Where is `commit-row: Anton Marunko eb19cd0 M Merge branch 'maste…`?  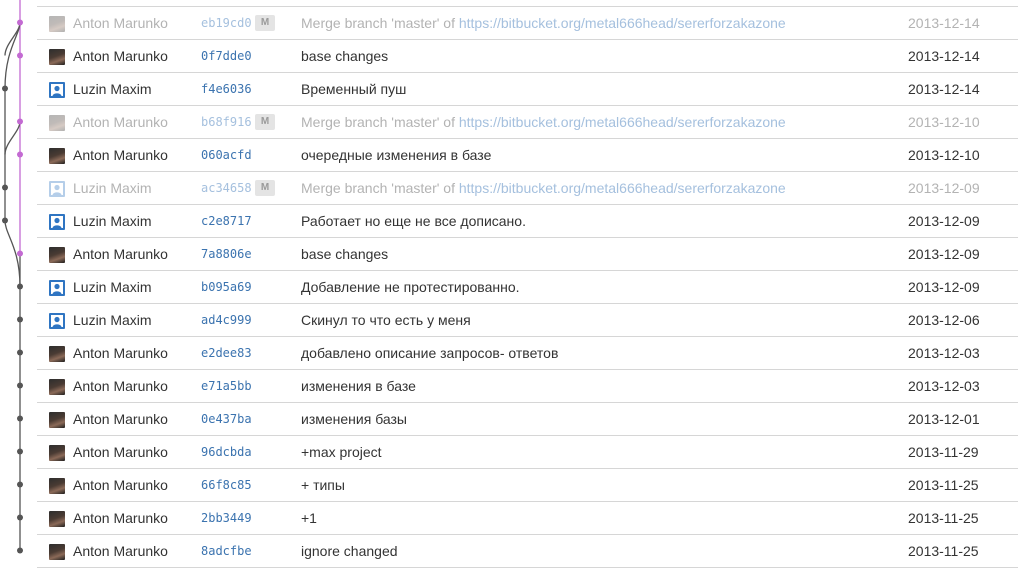
commit-row: Anton Marunko eb19cd0 M Merge branch 'maste… is located at coordinates (527, 22).